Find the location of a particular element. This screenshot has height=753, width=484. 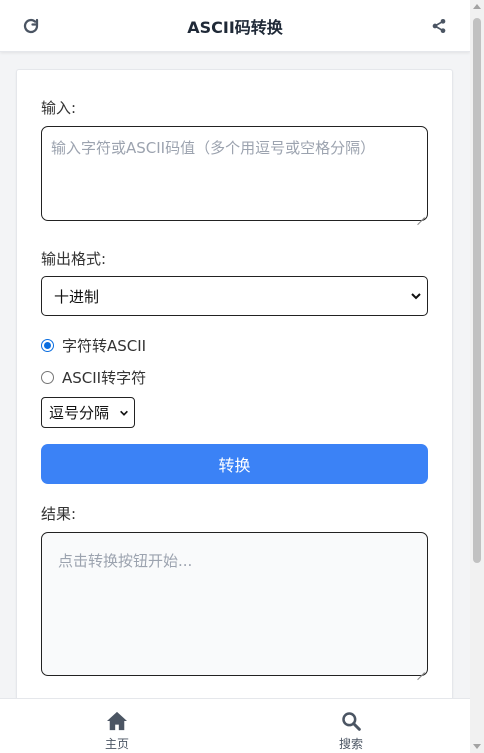

radio-char-to-ascii: 字符转ASCII is located at coordinates (93, 345).